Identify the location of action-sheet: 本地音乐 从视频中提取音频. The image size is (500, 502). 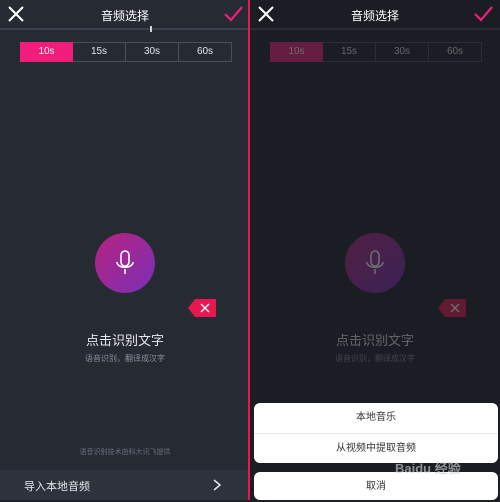
(376, 433).